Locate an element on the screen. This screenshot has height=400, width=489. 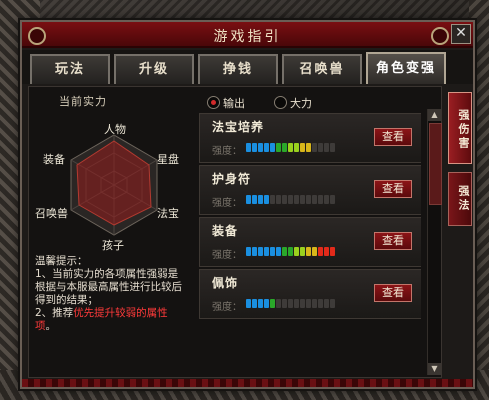
tab-bar: 玩法 升级 挣钱 召唤兽 角色变强 is located at coordinates (247, 67).